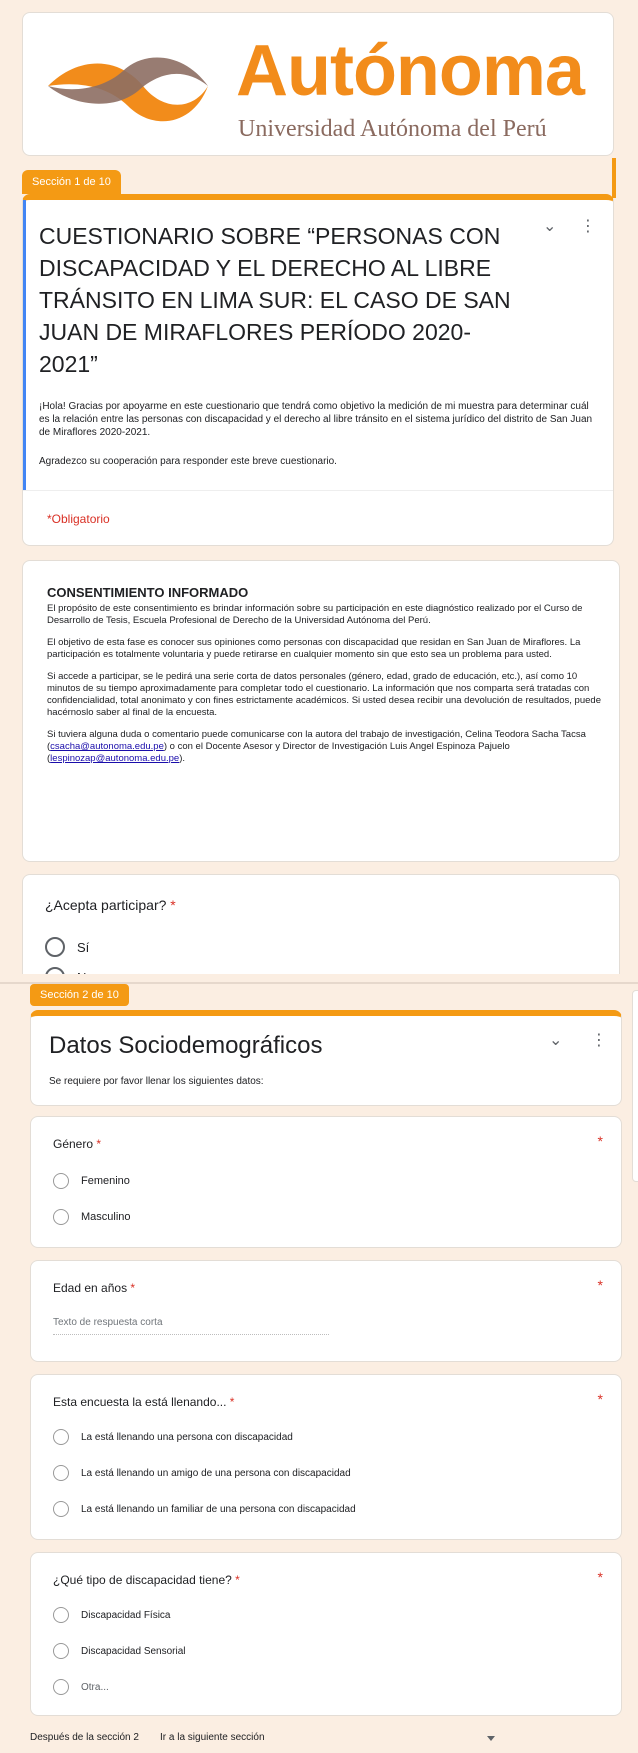 The width and height of the screenshot is (638, 1753). I want to click on accept-question-card: ¿Acepta participar? * Sí No, so click(321, 924).